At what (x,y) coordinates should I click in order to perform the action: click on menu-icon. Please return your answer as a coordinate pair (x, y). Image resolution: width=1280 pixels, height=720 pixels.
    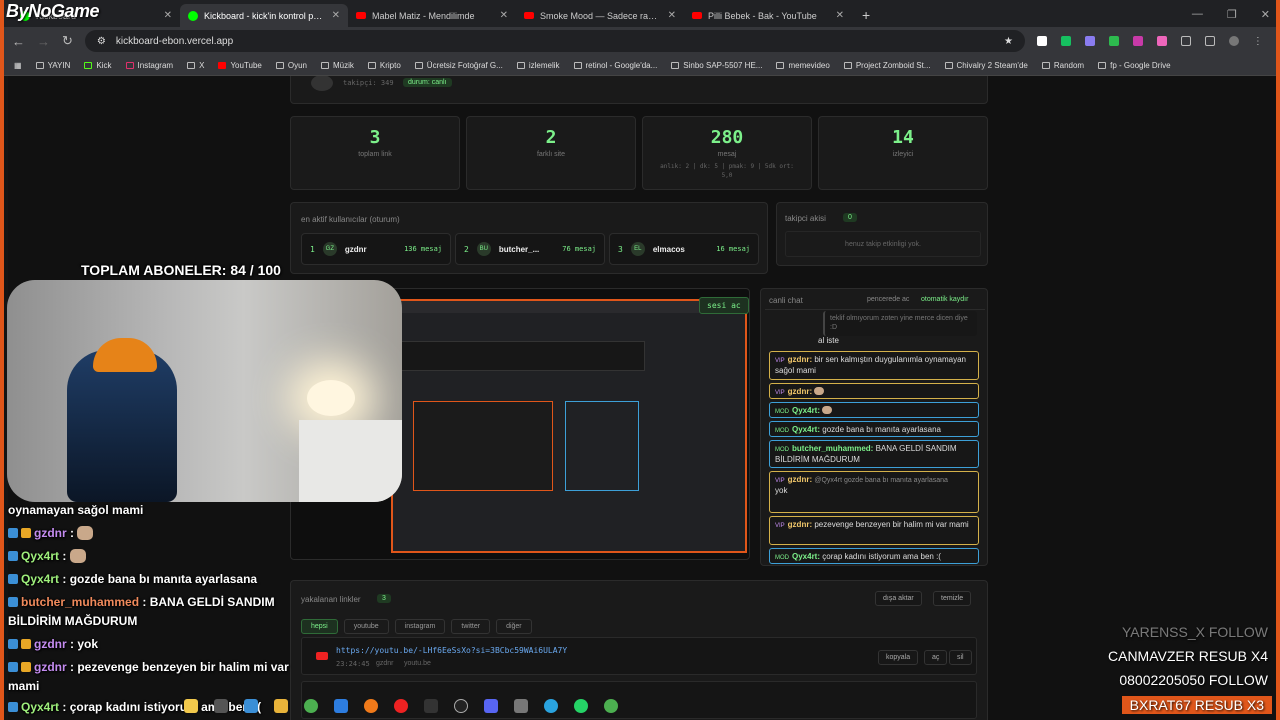
    Looking at the image, I should click on (1209, 41).